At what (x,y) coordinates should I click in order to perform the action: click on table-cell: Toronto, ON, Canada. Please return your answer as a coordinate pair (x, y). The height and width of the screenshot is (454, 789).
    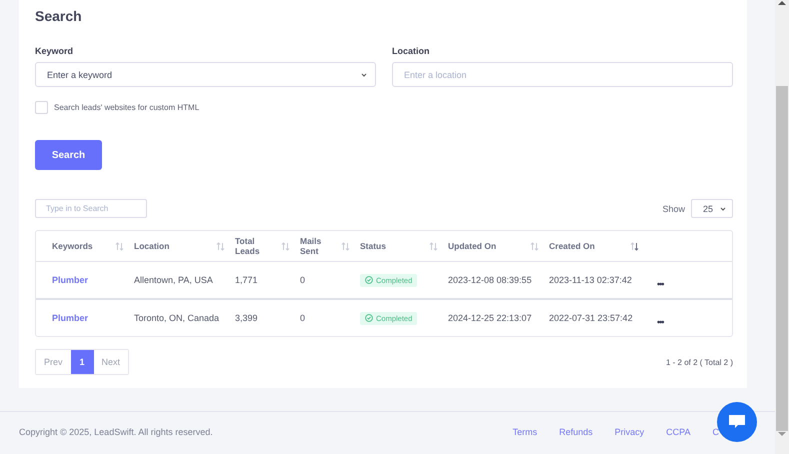
    Looking at the image, I should click on (177, 318).